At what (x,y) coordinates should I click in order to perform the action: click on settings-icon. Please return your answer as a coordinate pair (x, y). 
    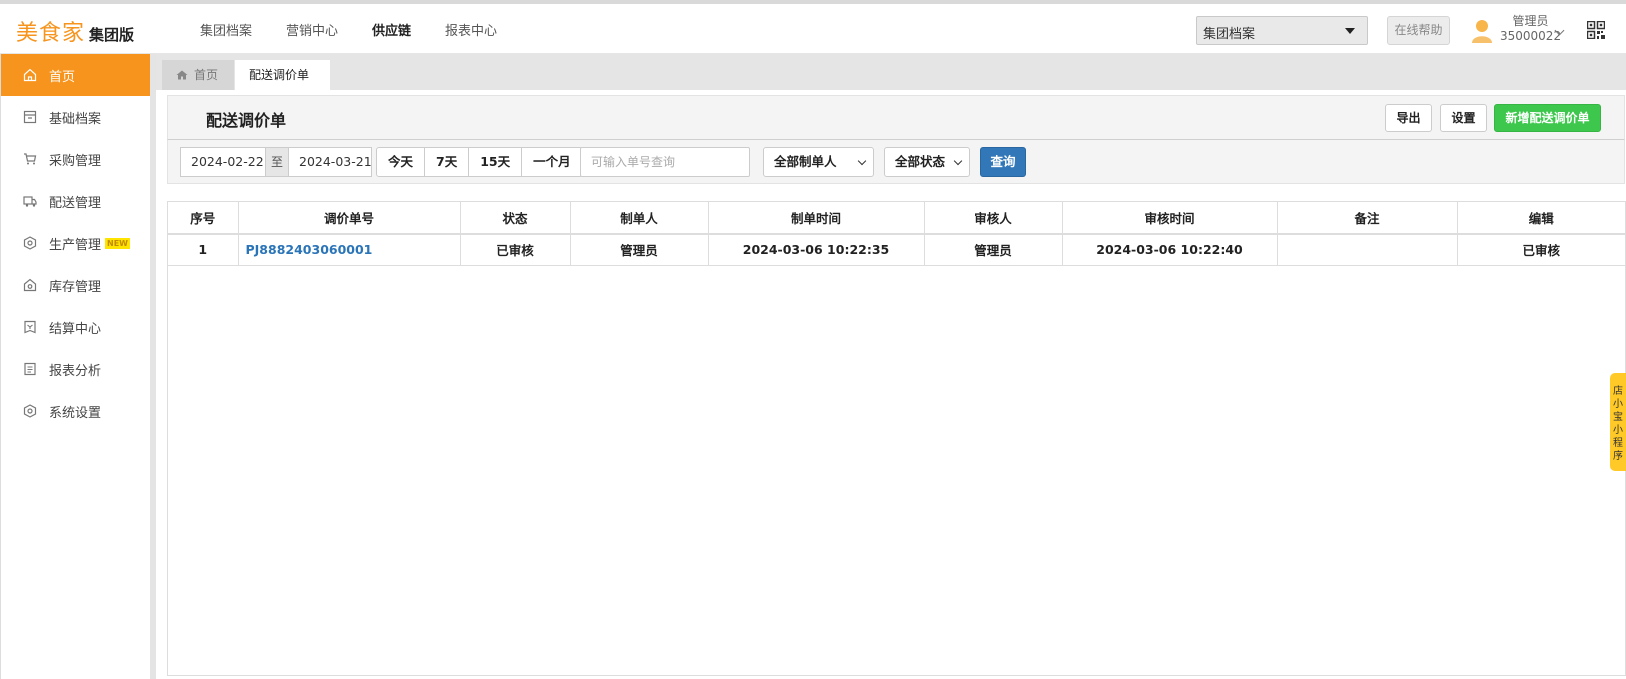
    Looking at the image, I should click on (30, 411).